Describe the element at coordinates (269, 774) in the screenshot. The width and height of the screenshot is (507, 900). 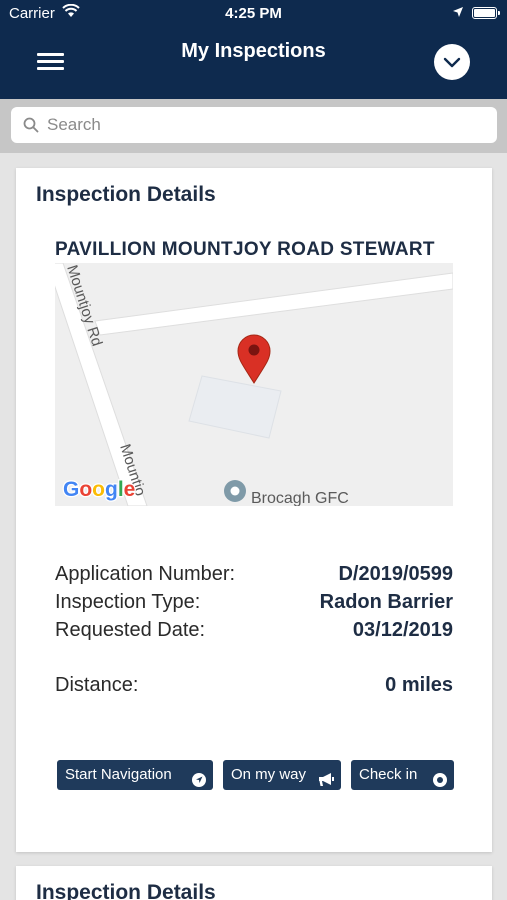
I see `on-my-way-label: On my way` at that location.